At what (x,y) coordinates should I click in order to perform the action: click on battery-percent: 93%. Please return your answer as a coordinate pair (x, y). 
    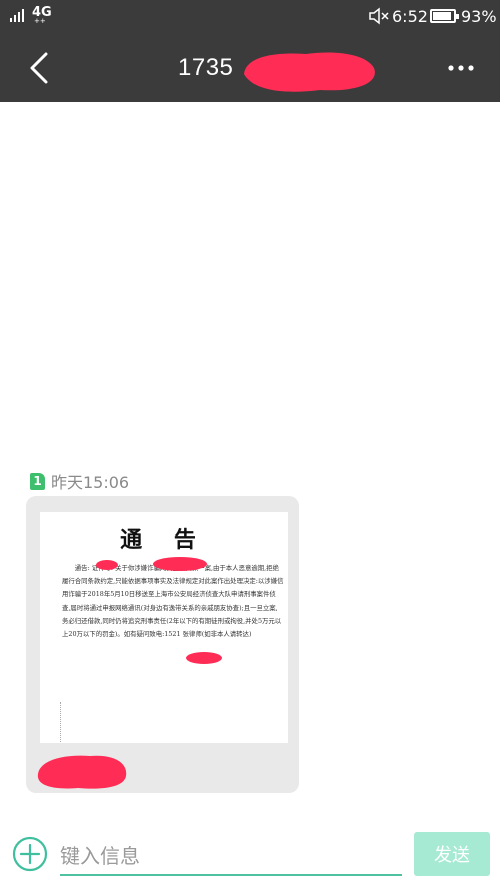
    Looking at the image, I should click on (479, 16).